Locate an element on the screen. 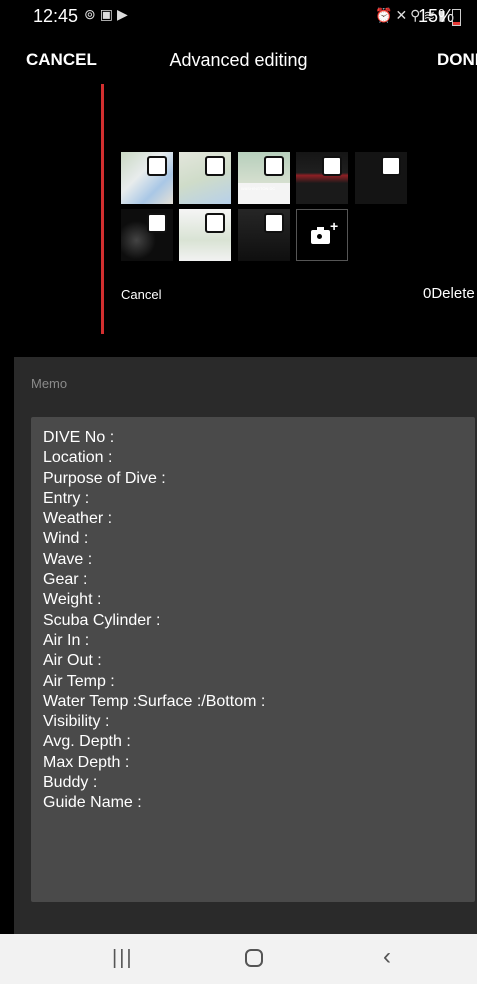  memo-line: Entry : is located at coordinates (66, 498).